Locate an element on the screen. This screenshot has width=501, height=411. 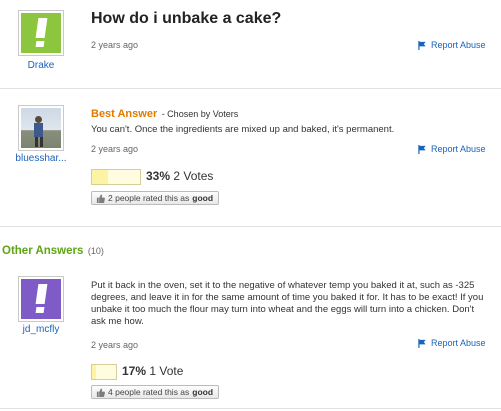
vote-count: 2 Votes is located at coordinates (193, 176).